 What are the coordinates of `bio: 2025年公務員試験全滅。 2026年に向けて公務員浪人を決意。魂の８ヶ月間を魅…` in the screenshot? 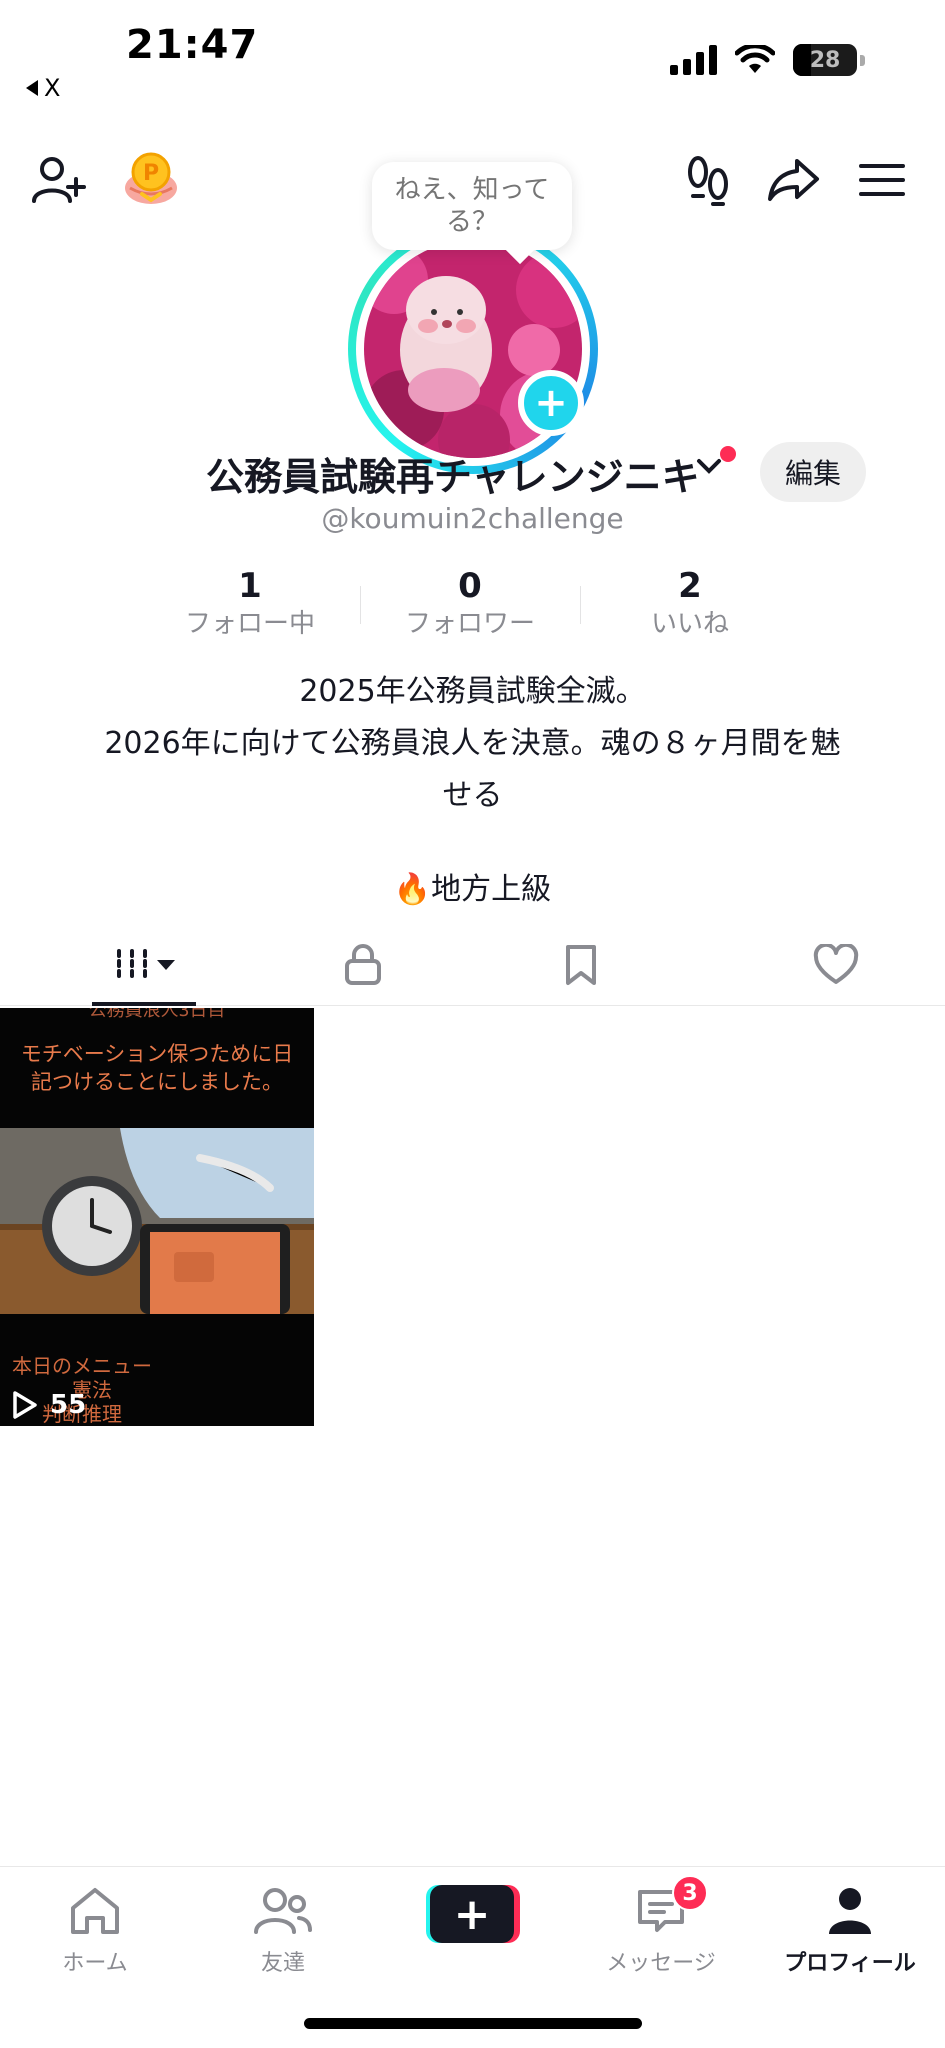 It's located at (472, 744).